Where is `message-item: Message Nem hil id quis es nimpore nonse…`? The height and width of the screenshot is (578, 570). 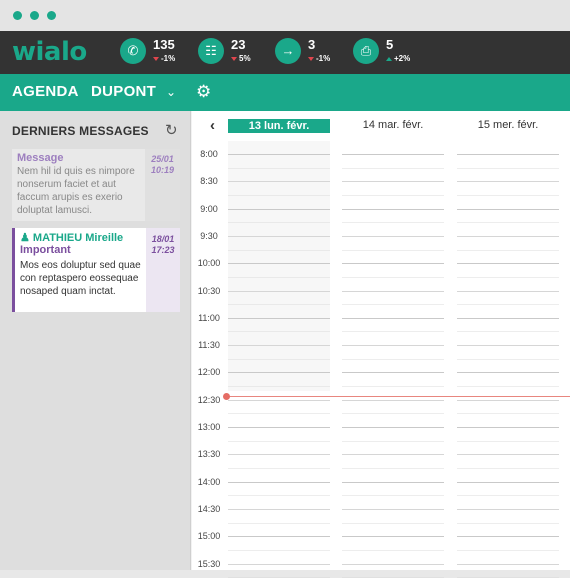
message-item: Message Nem hil id quis es nimpore nonse… is located at coordinates (96, 185).